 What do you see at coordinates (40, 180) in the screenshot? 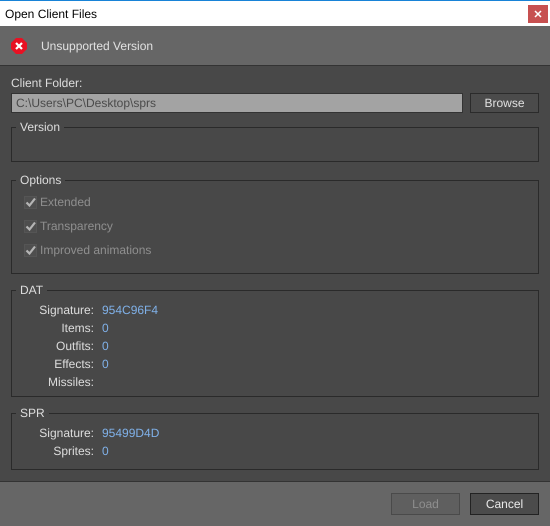
I see `group-title: Options` at bounding box center [40, 180].